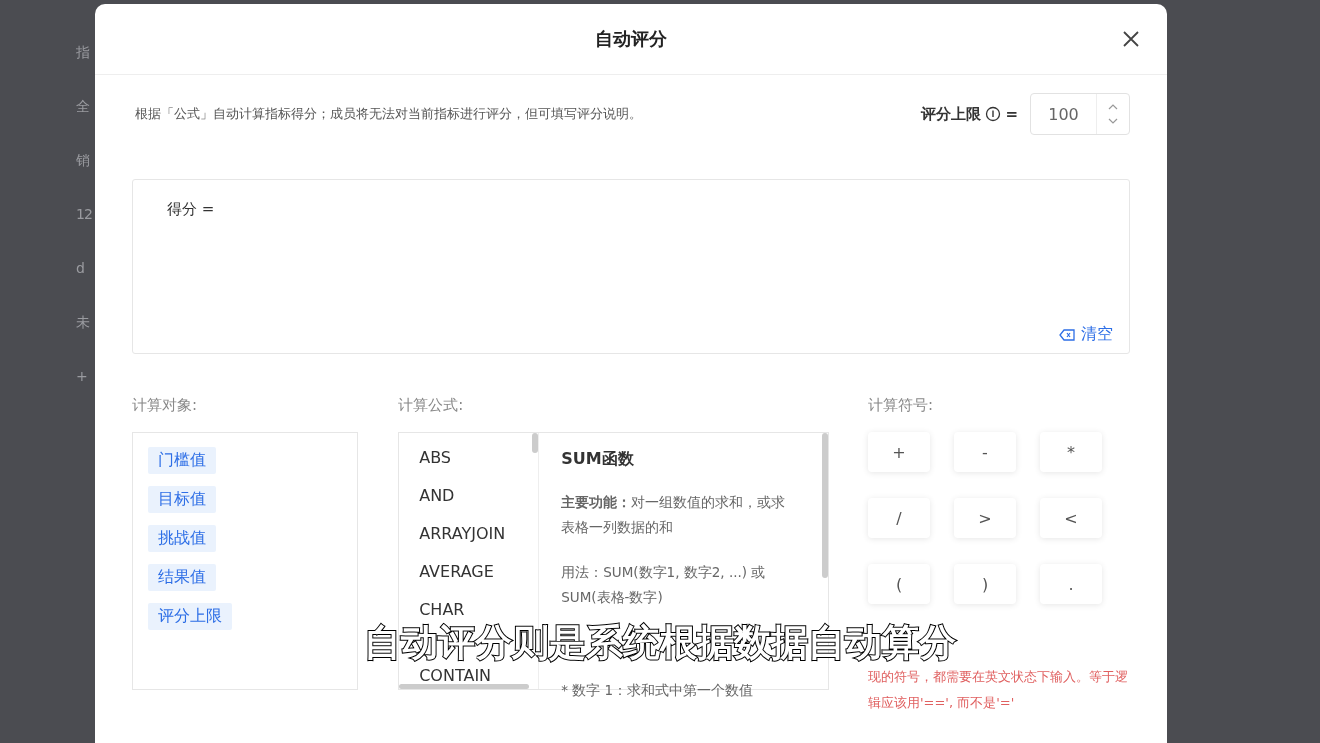 This screenshot has height=743, width=1320. I want to click on section-label: 计算公式:, so click(431, 406).